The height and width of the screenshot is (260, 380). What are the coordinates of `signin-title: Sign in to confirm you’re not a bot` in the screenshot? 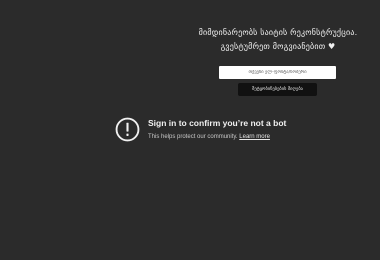 It's located at (217, 123).